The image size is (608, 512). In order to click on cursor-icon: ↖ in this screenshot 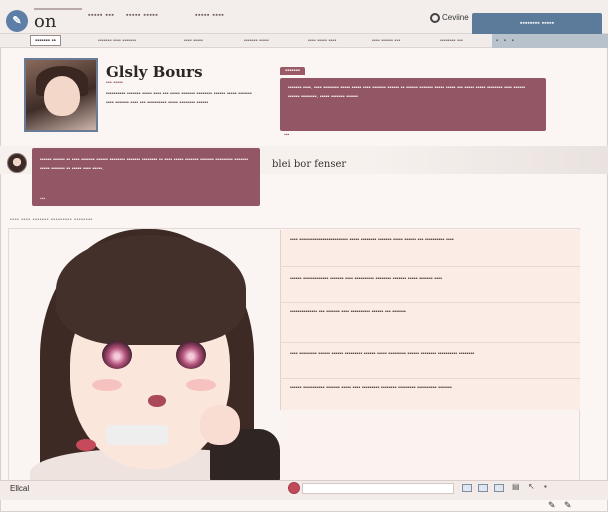, I will do `click(531, 486)`.